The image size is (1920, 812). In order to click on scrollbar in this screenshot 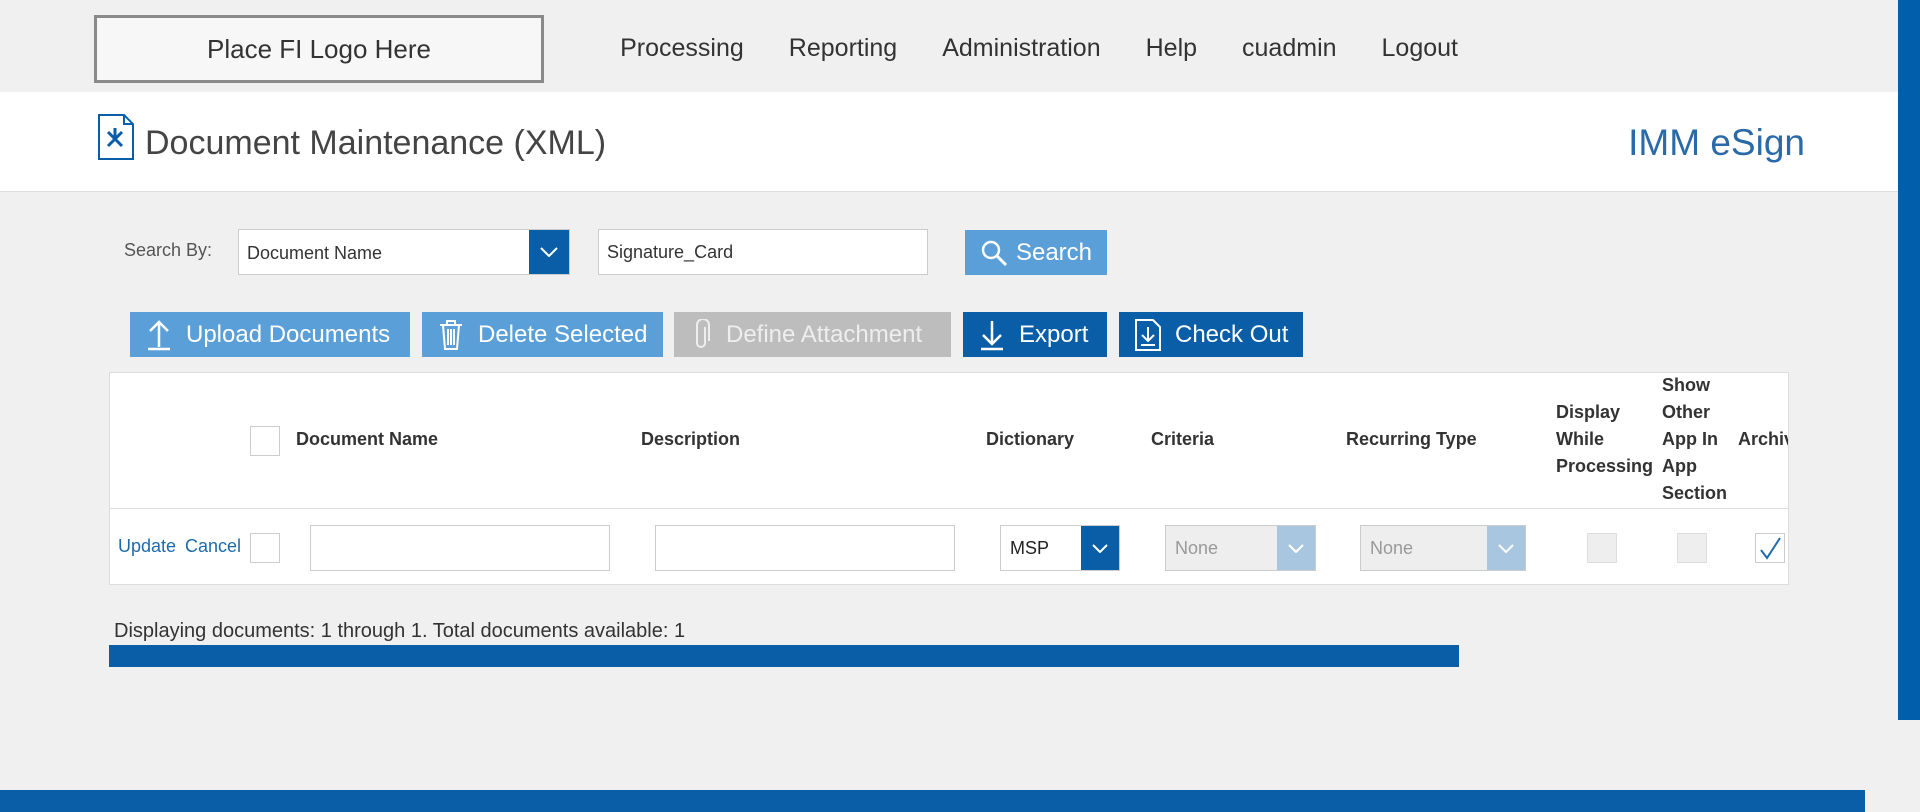, I will do `click(1909, 406)`.